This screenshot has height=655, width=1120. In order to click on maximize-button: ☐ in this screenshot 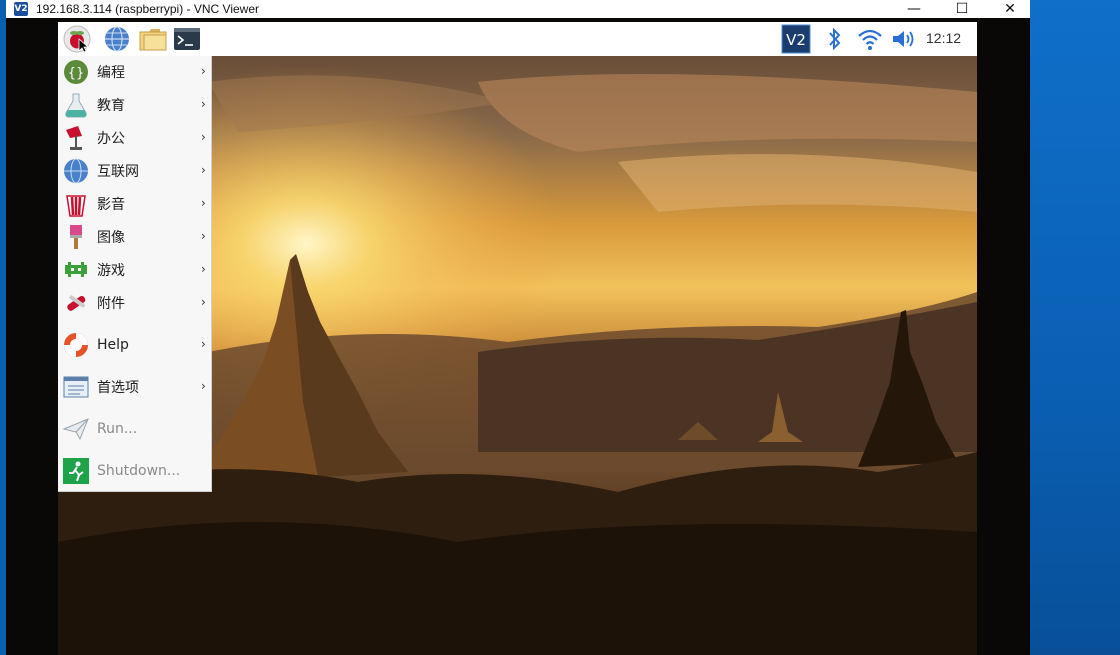, I will do `click(962, 9)`.